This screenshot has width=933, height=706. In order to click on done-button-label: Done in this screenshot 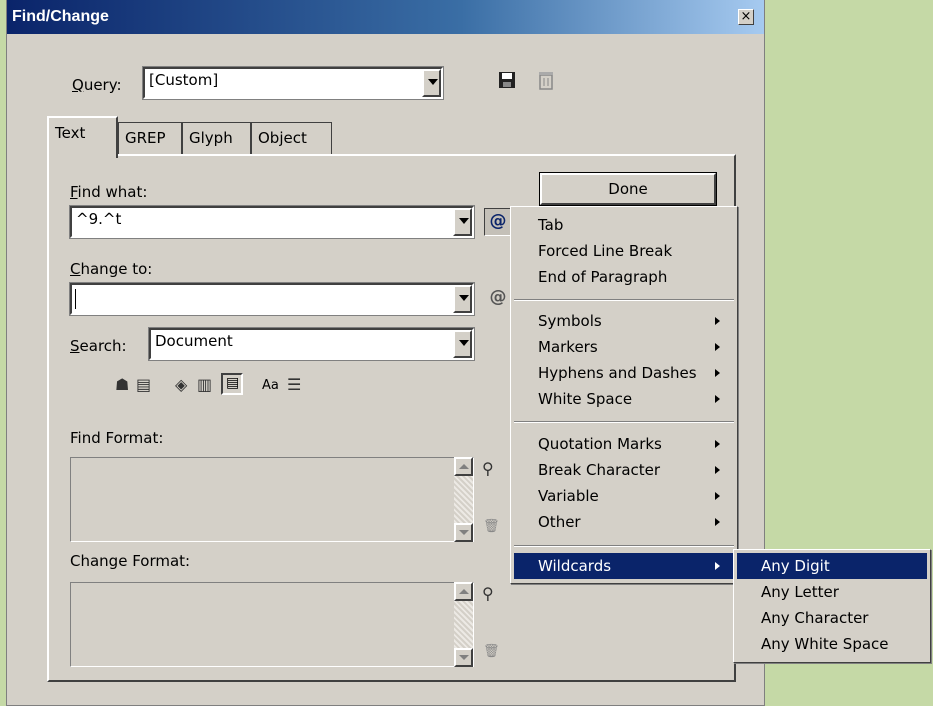, I will do `click(628, 189)`.